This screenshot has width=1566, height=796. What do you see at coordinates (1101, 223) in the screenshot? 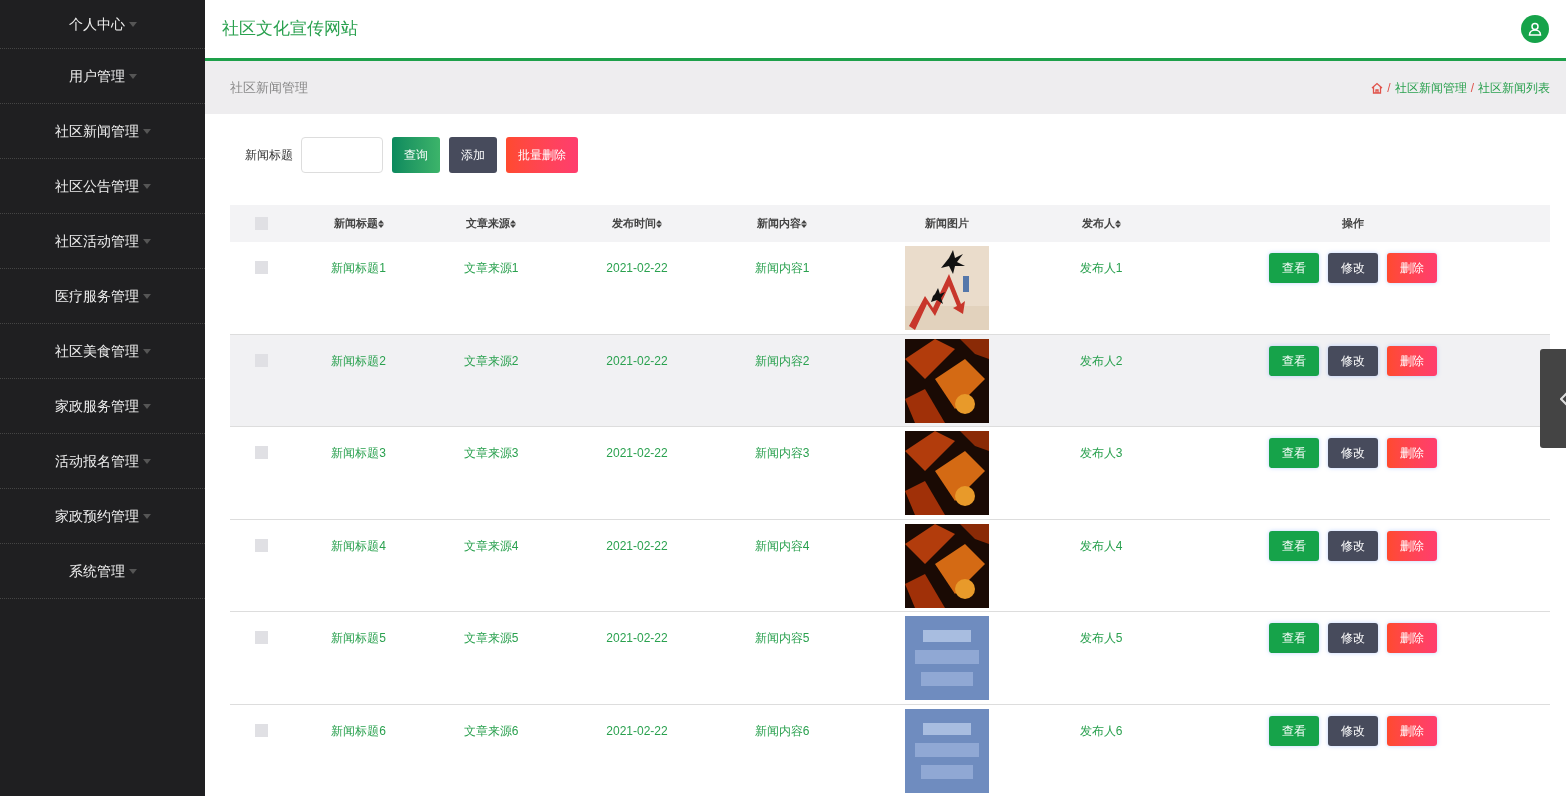
I see `column-header: 发布人` at bounding box center [1101, 223].